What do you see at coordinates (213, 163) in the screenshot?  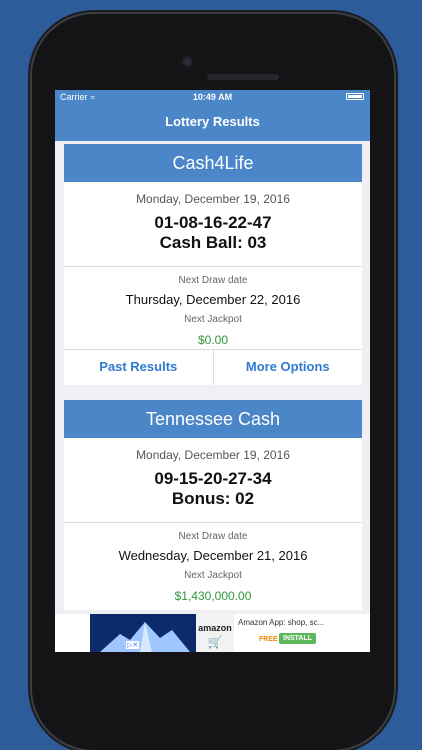 I see `card-title: Cash4Life` at bounding box center [213, 163].